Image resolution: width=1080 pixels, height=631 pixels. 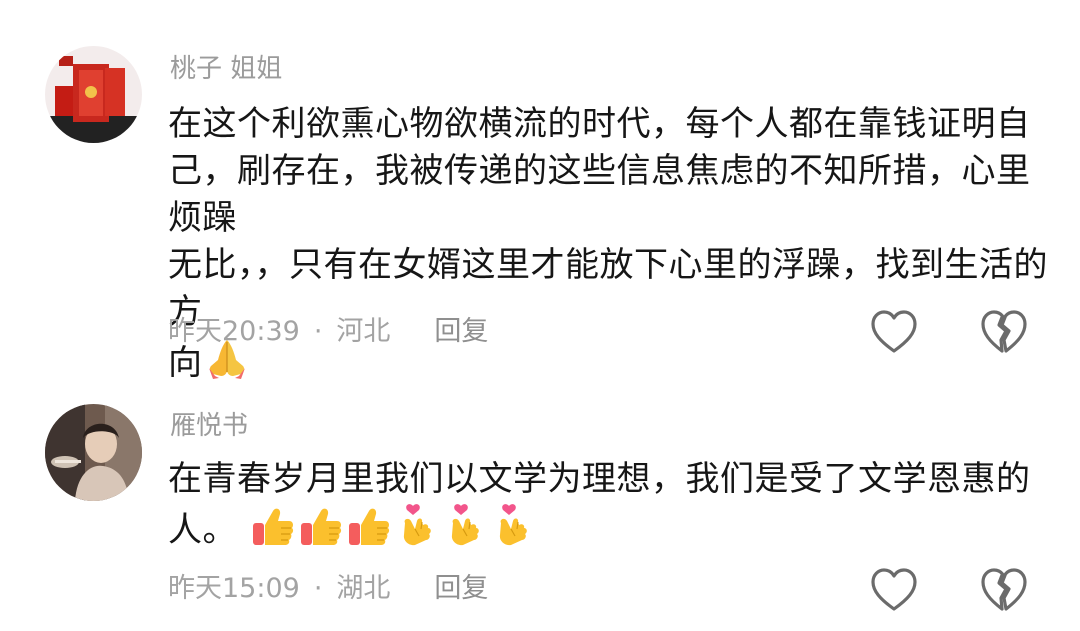 What do you see at coordinates (209, 426) in the screenshot?
I see `username: 雁悦书` at bounding box center [209, 426].